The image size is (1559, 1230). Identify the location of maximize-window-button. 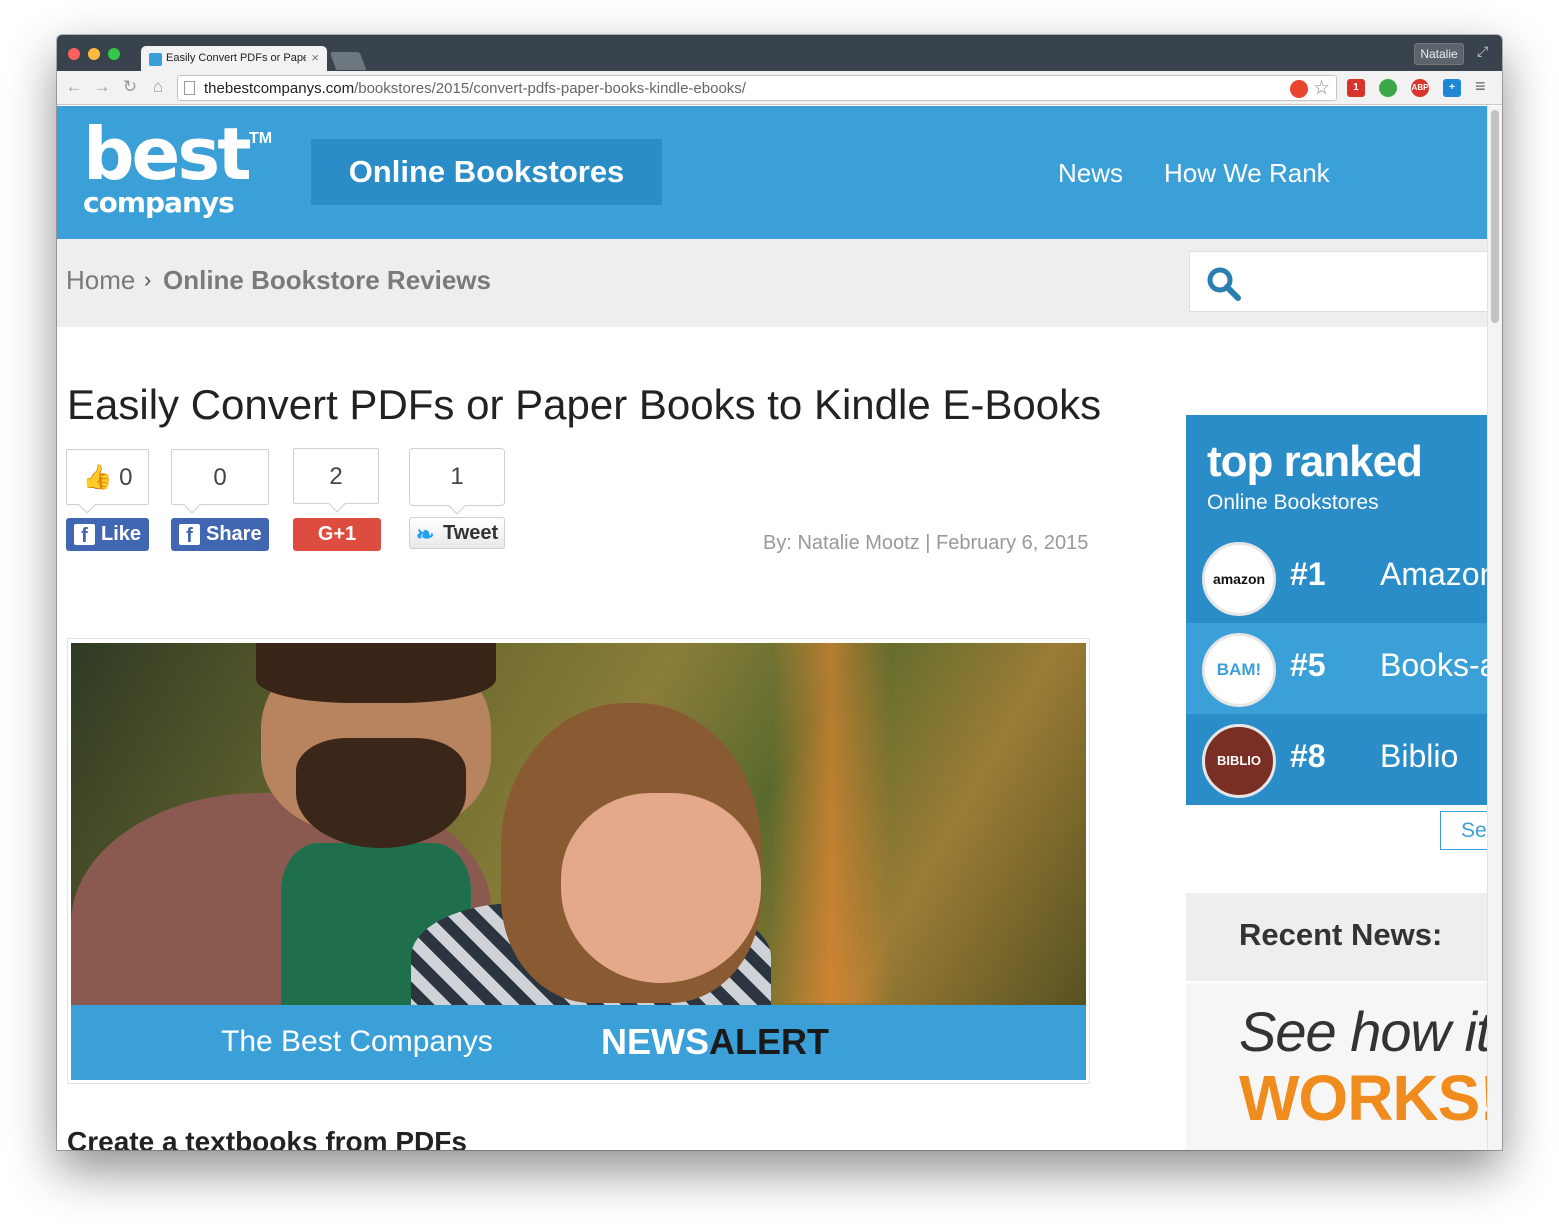
(114, 54).